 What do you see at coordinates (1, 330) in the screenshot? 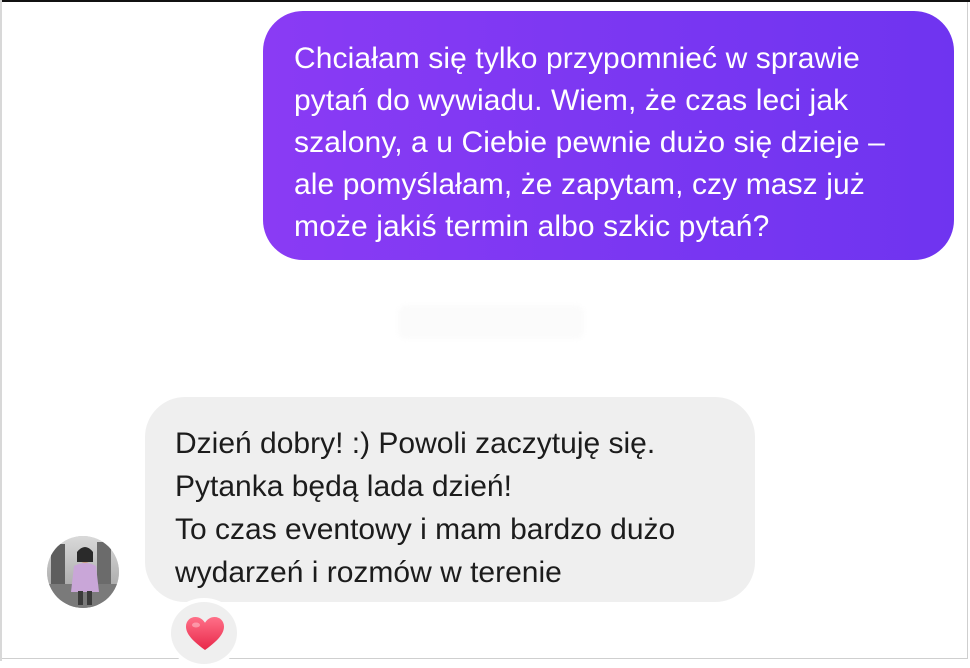
I see `left-edge` at bounding box center [1, 330].